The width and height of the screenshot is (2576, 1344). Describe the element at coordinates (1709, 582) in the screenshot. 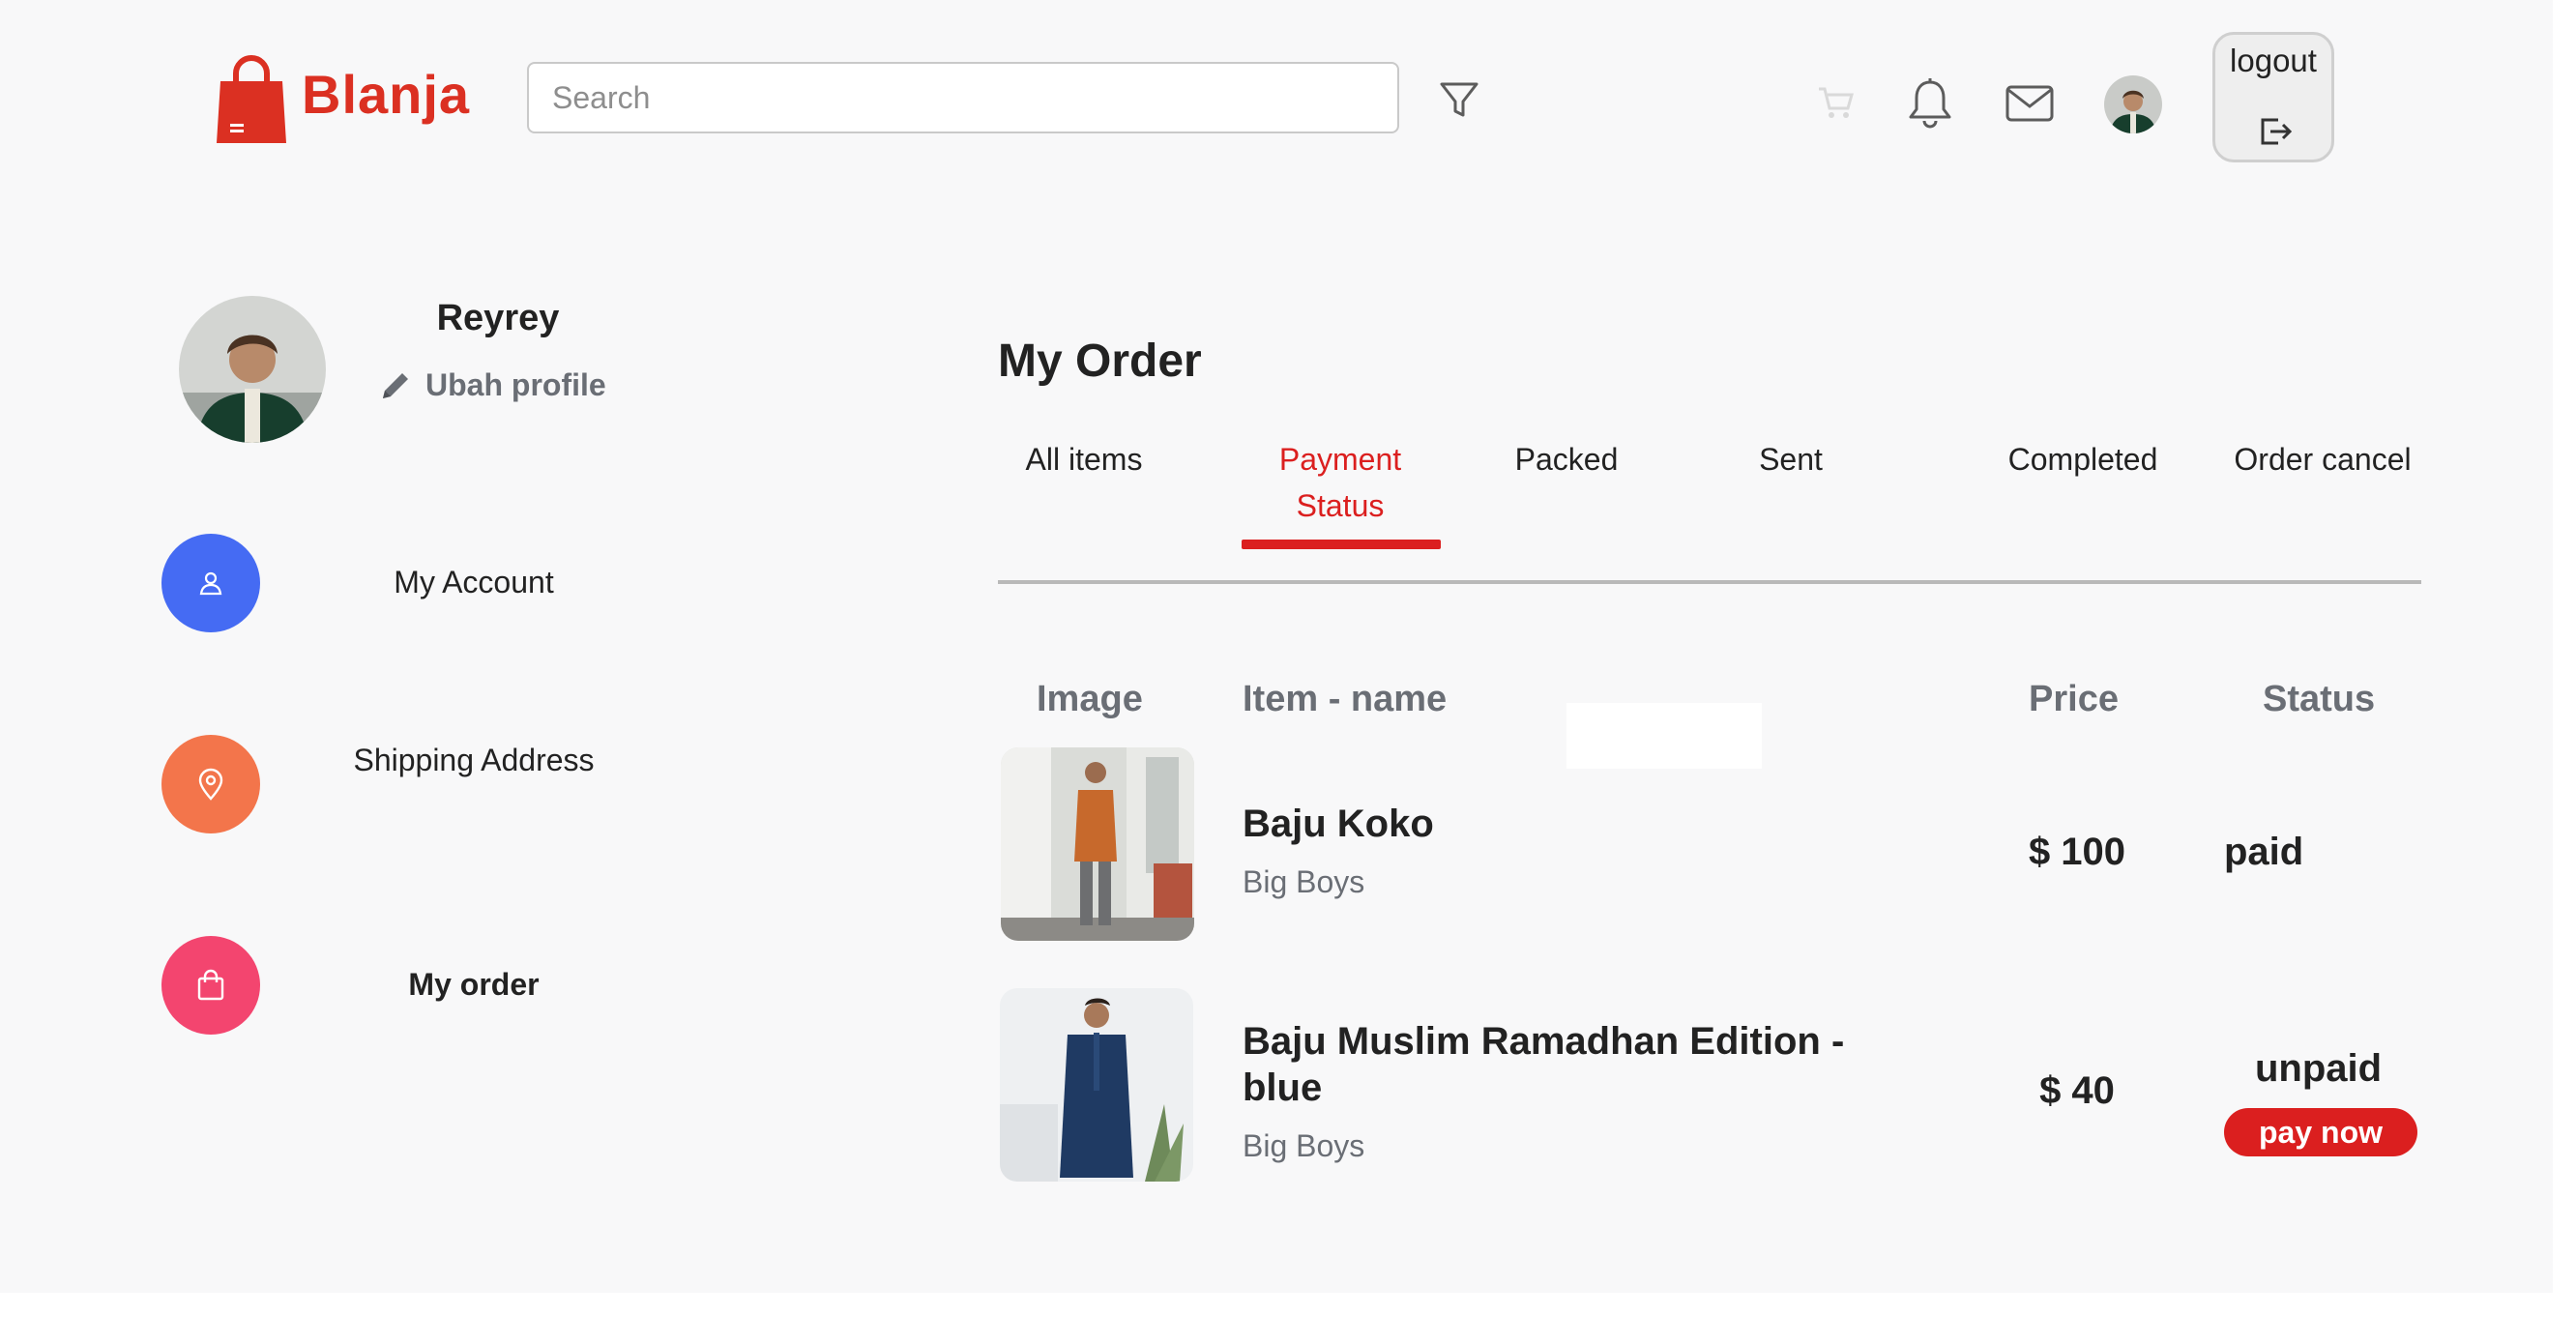

I see `tabs-divider` at that location.